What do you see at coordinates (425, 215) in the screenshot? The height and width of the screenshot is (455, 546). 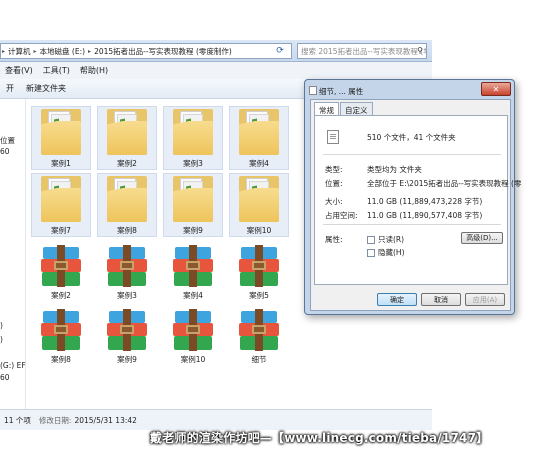 I see `size-on-disk-value: 11.0 GB (11,890,577,408 字节)` at bounding box center [425, 215].